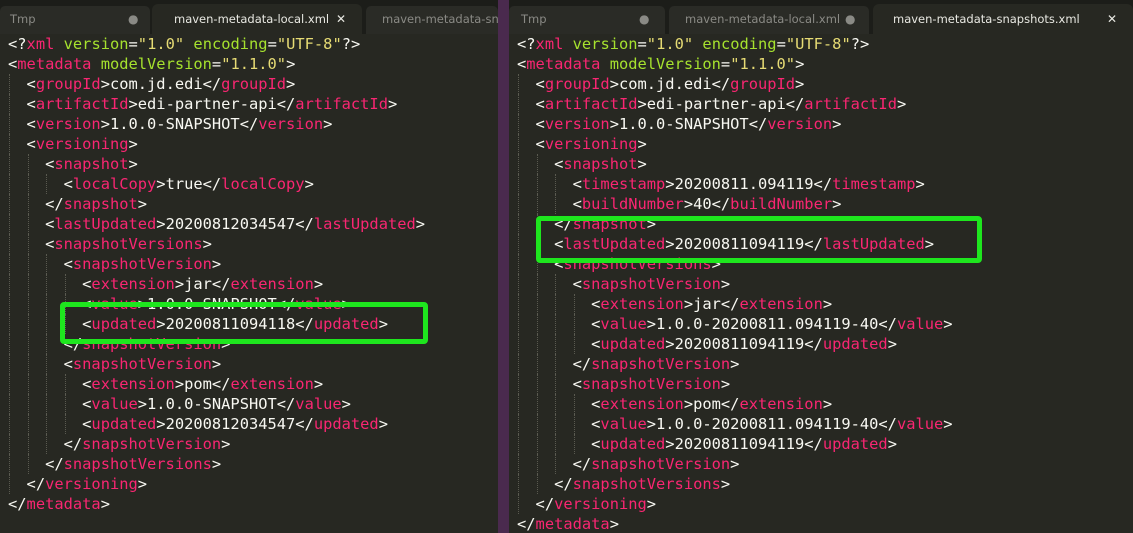  I want to click on highlight-box, so click(759, 239).